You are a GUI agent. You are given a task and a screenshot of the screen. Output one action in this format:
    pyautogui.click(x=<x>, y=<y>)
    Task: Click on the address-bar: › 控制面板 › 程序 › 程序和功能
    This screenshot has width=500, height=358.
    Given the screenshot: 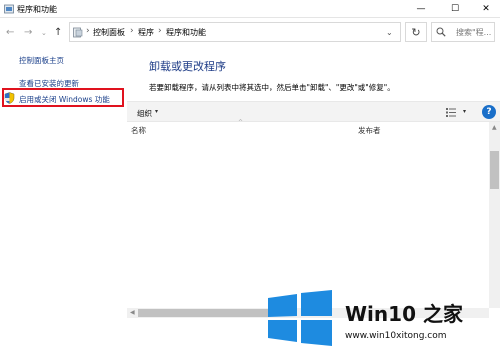 What is the action you would take?
    pyautogui.click(x=235, y=32)
    